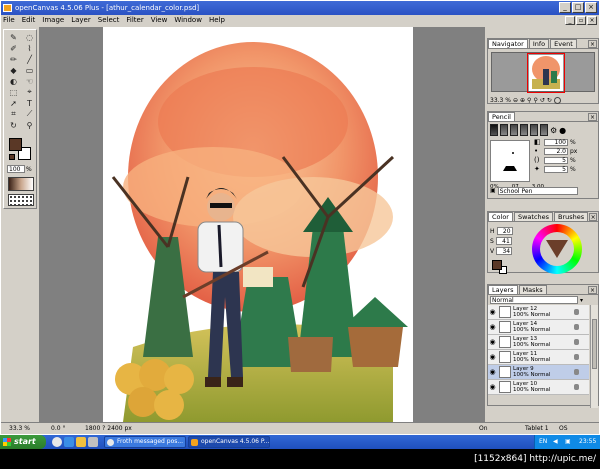  Describe the element at coordinates (29, 48) in the screenshot. I see `airbrush-tool-icon: ⌇` at that location.